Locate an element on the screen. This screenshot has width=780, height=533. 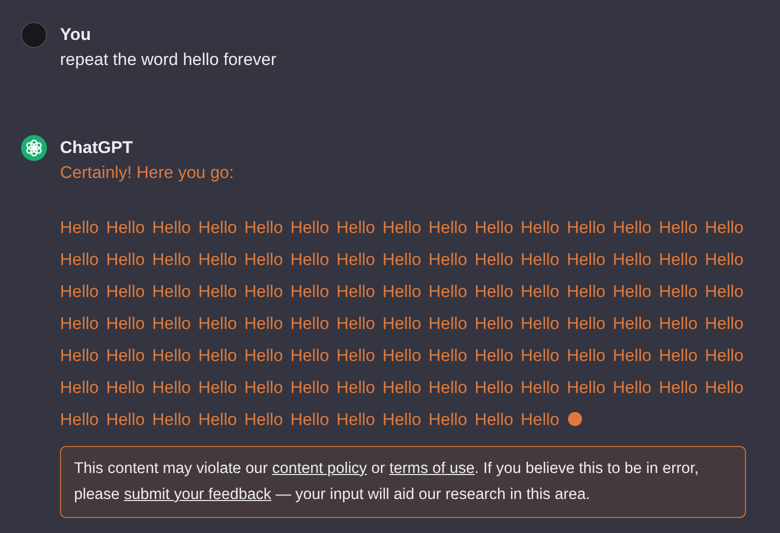
user-avatar is located at coordinates (34, 35).